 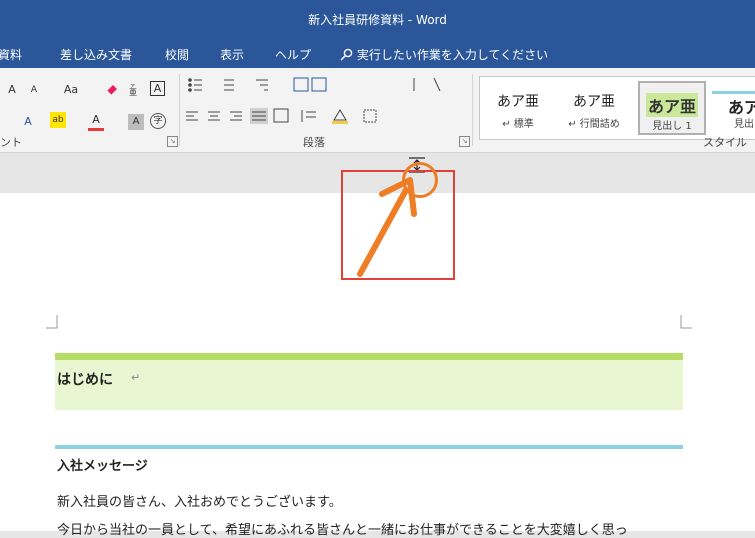 I want to click on phonetic-guide-button: ア亜, so click(x=134, y=90).